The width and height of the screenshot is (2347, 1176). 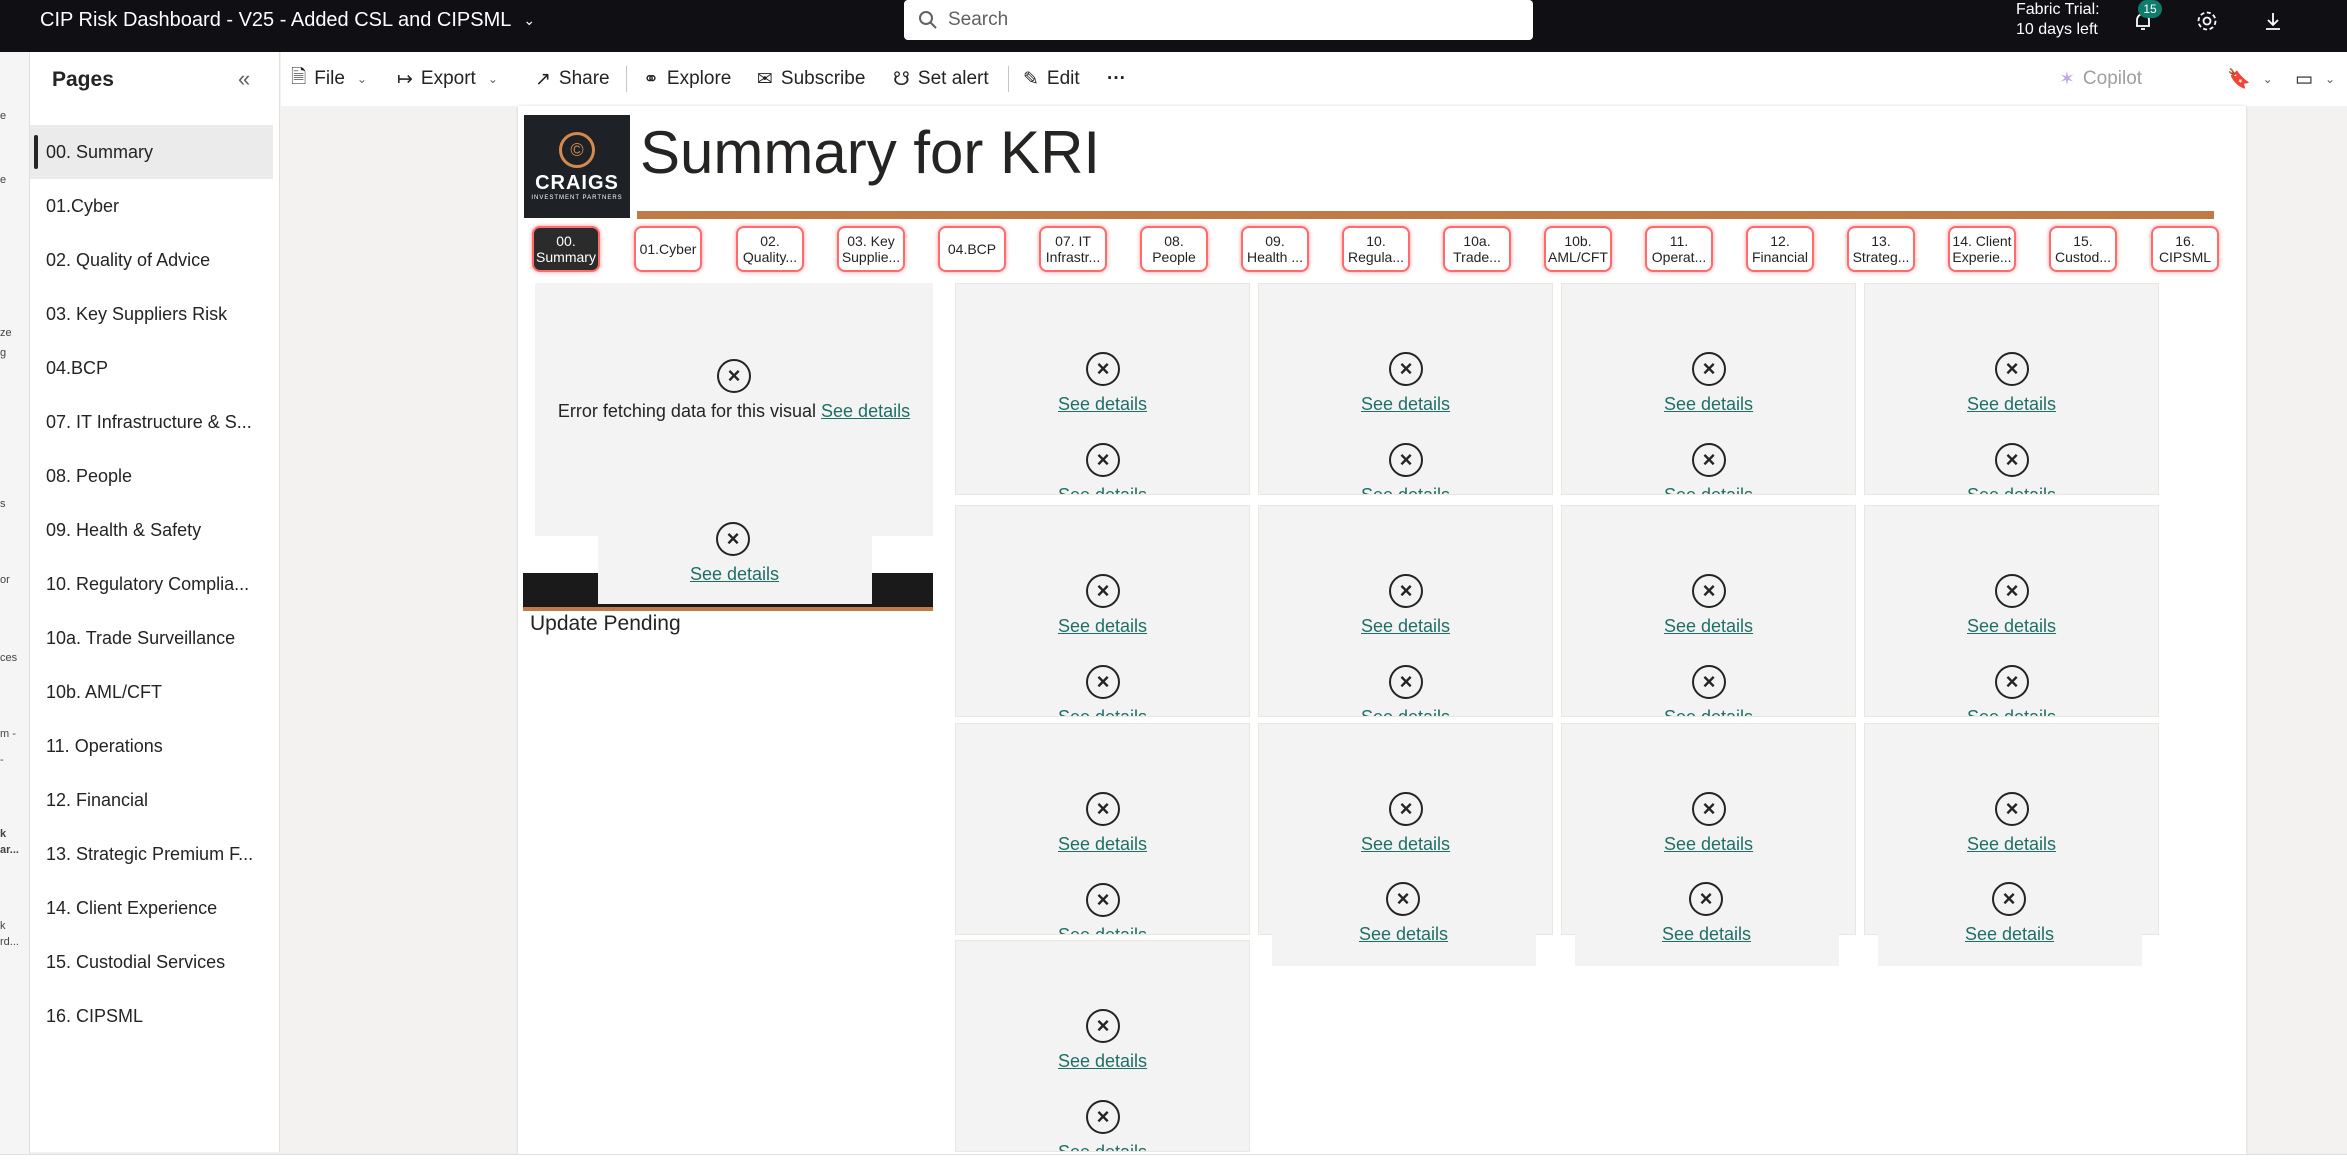 What do you see at coordinates (1780, 249) in the screenshot?
I see `nav-button-financial: 12. Financial` at bounding box center [1780, 249].